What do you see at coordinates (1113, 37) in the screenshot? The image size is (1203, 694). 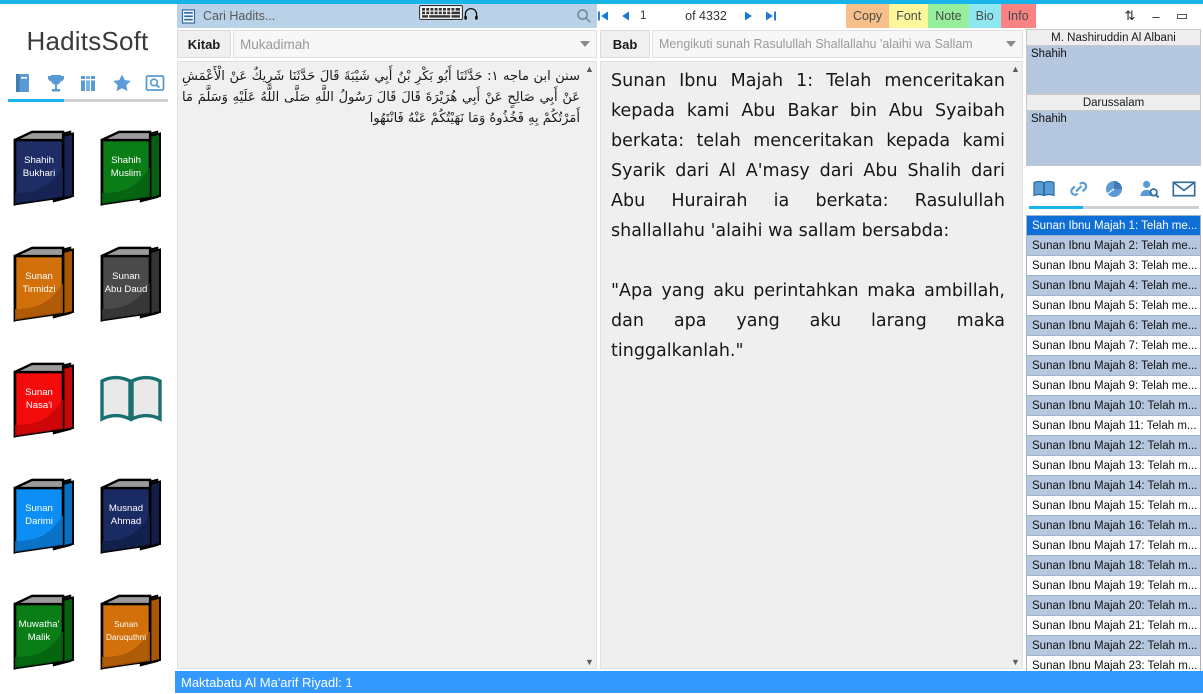 I see `grader-name-albani: M. Nashiruddin Al Albani` at bounding box center [1113, 37].